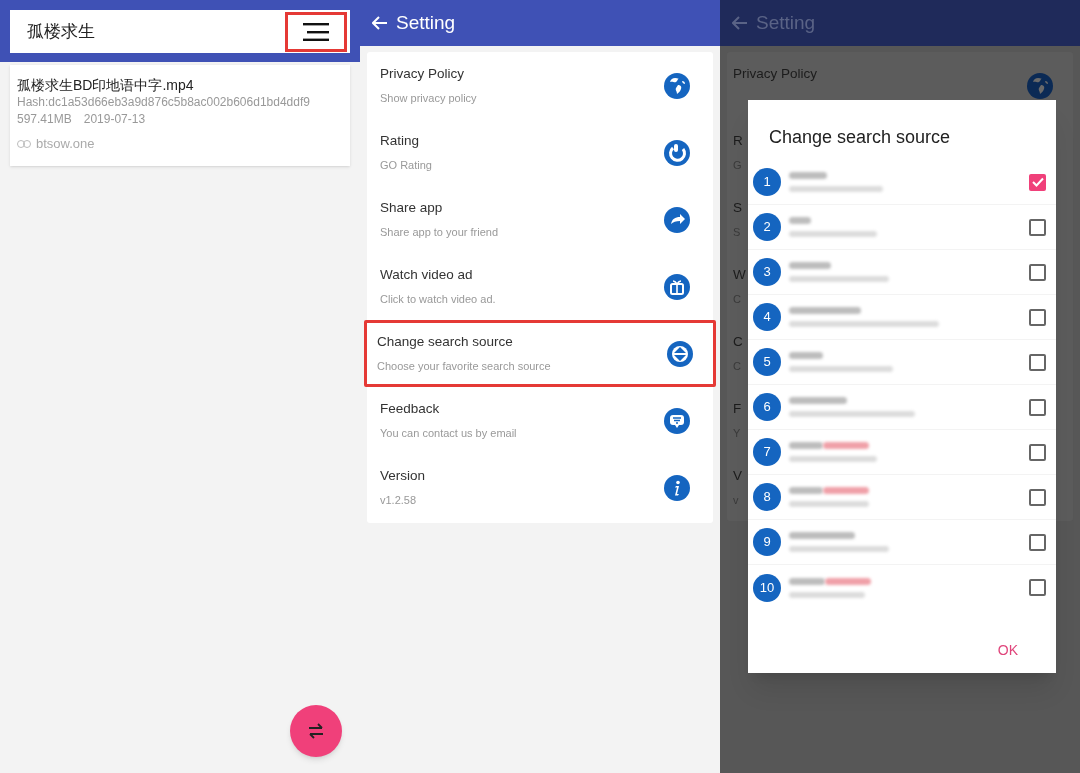 The width and height of the screenshot is (1080, 773). I want to click on settings-item: Watch video ad Click to watch video ad., so click(540, 286).